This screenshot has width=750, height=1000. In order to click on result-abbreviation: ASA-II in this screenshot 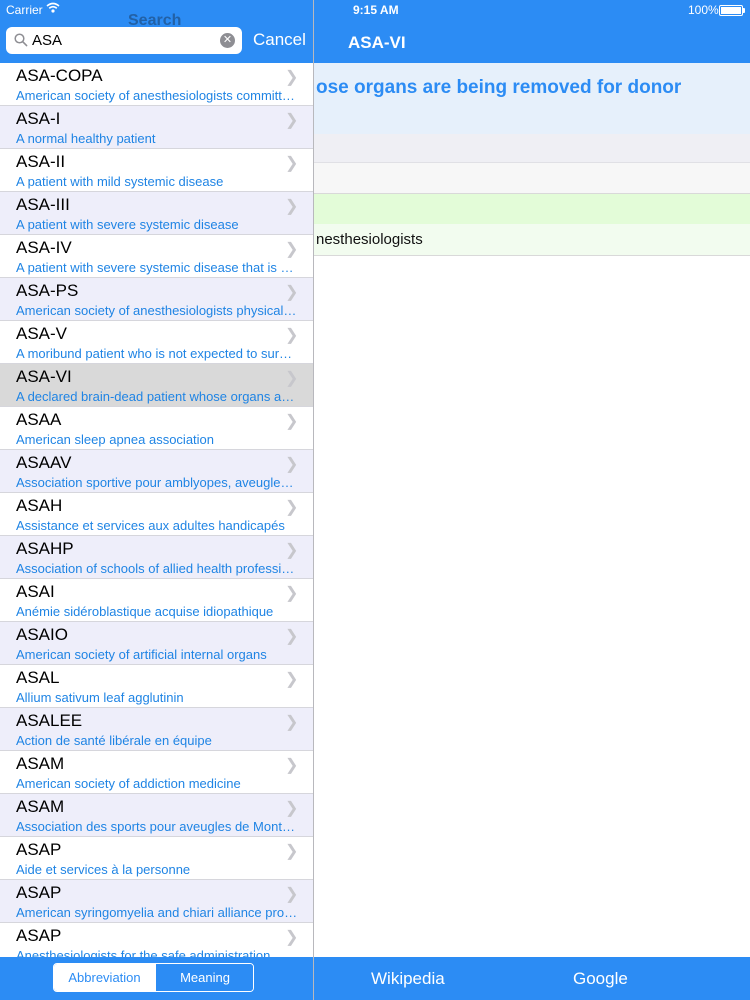, I will do `click(41, 161)`.